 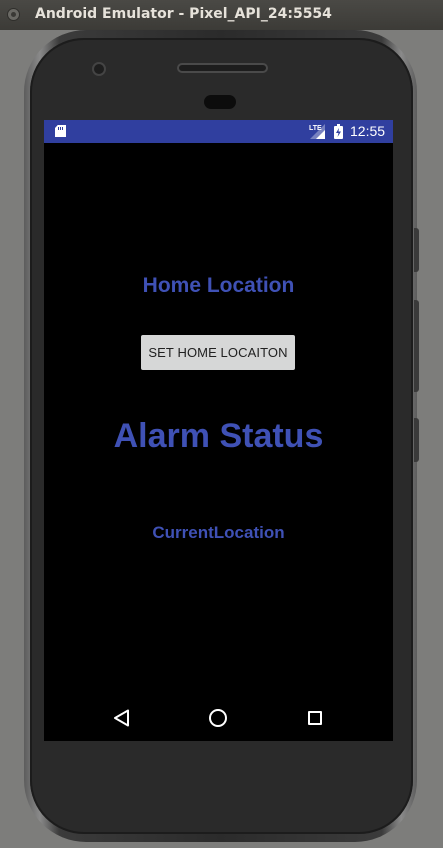 What do you see at coordinates (416, 346) in the screenshot?
I see `volume-button` at bounding box center [416, 346].